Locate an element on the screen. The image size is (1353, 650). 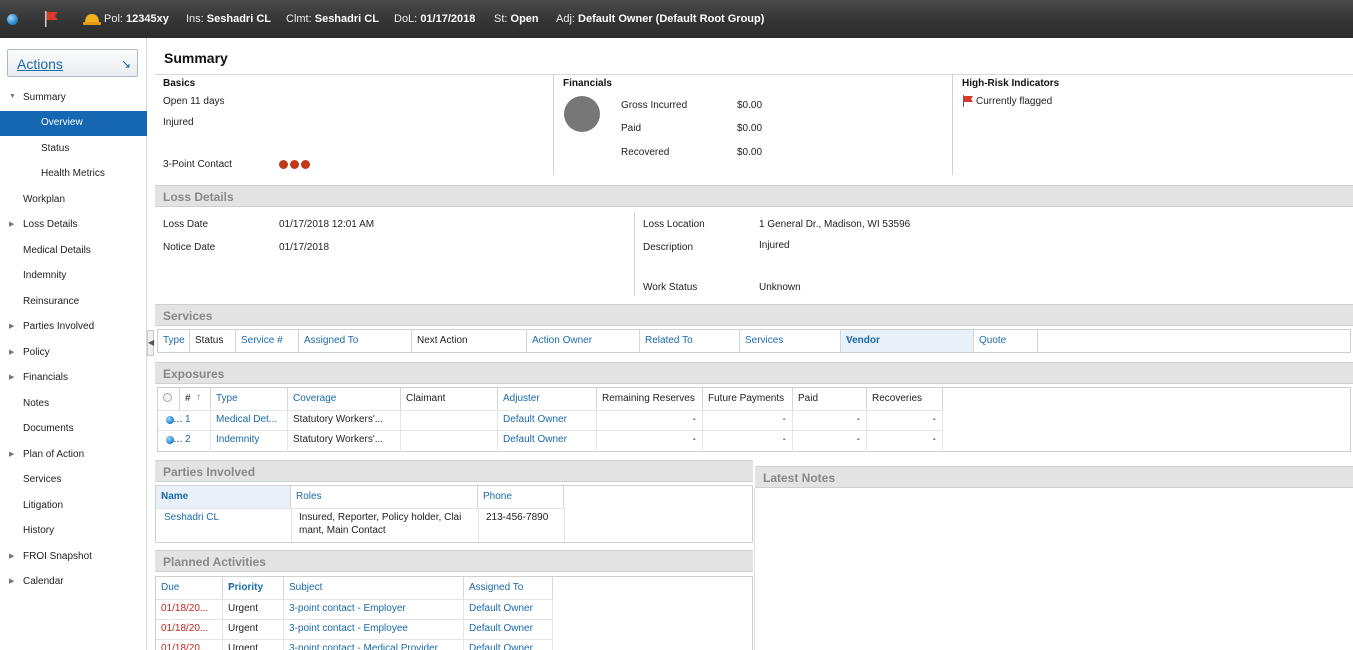
column-header-coverage: Coverage is located at coordinates (344, 399).